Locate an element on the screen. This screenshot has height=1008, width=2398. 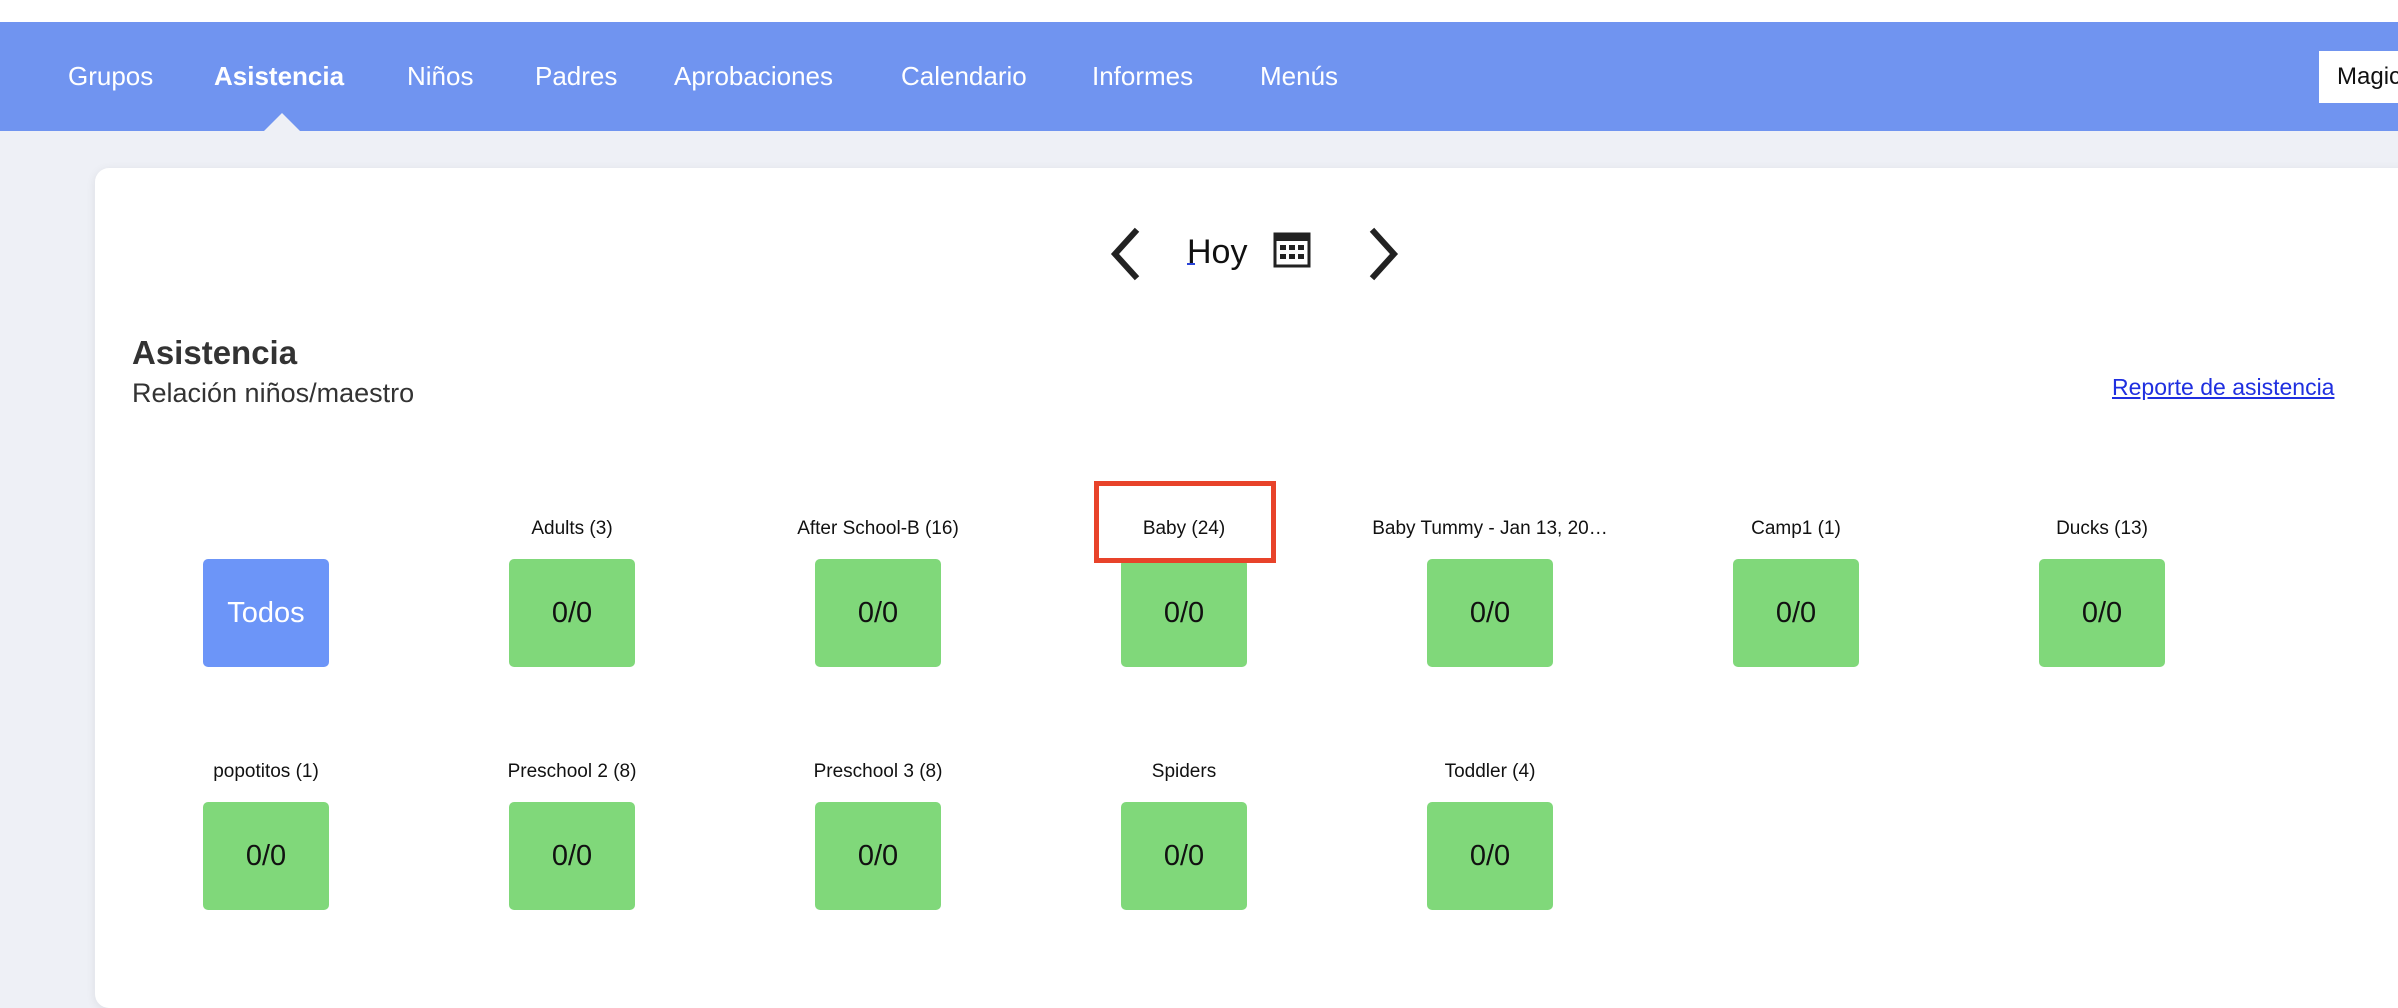
group-tile-after-school-b: 0/0 is located at coordinates (878, 613).